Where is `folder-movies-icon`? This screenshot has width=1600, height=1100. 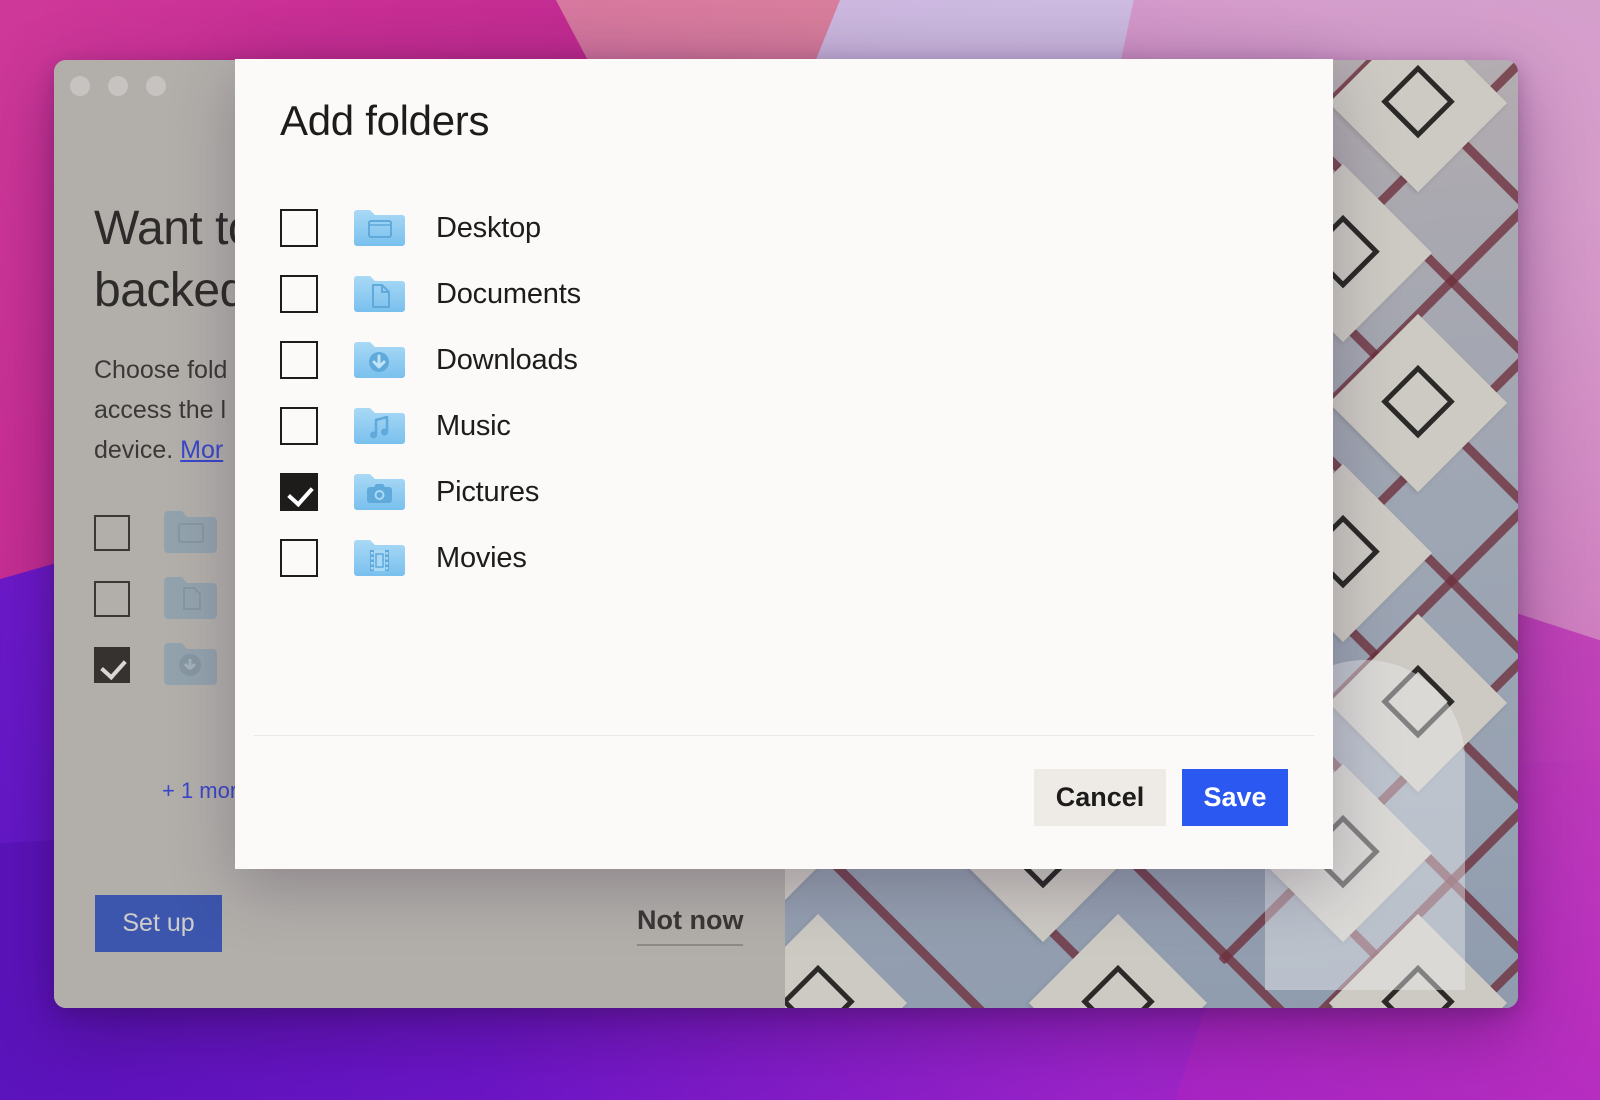 folder-movies-icon is located at coordinates (379, 558).